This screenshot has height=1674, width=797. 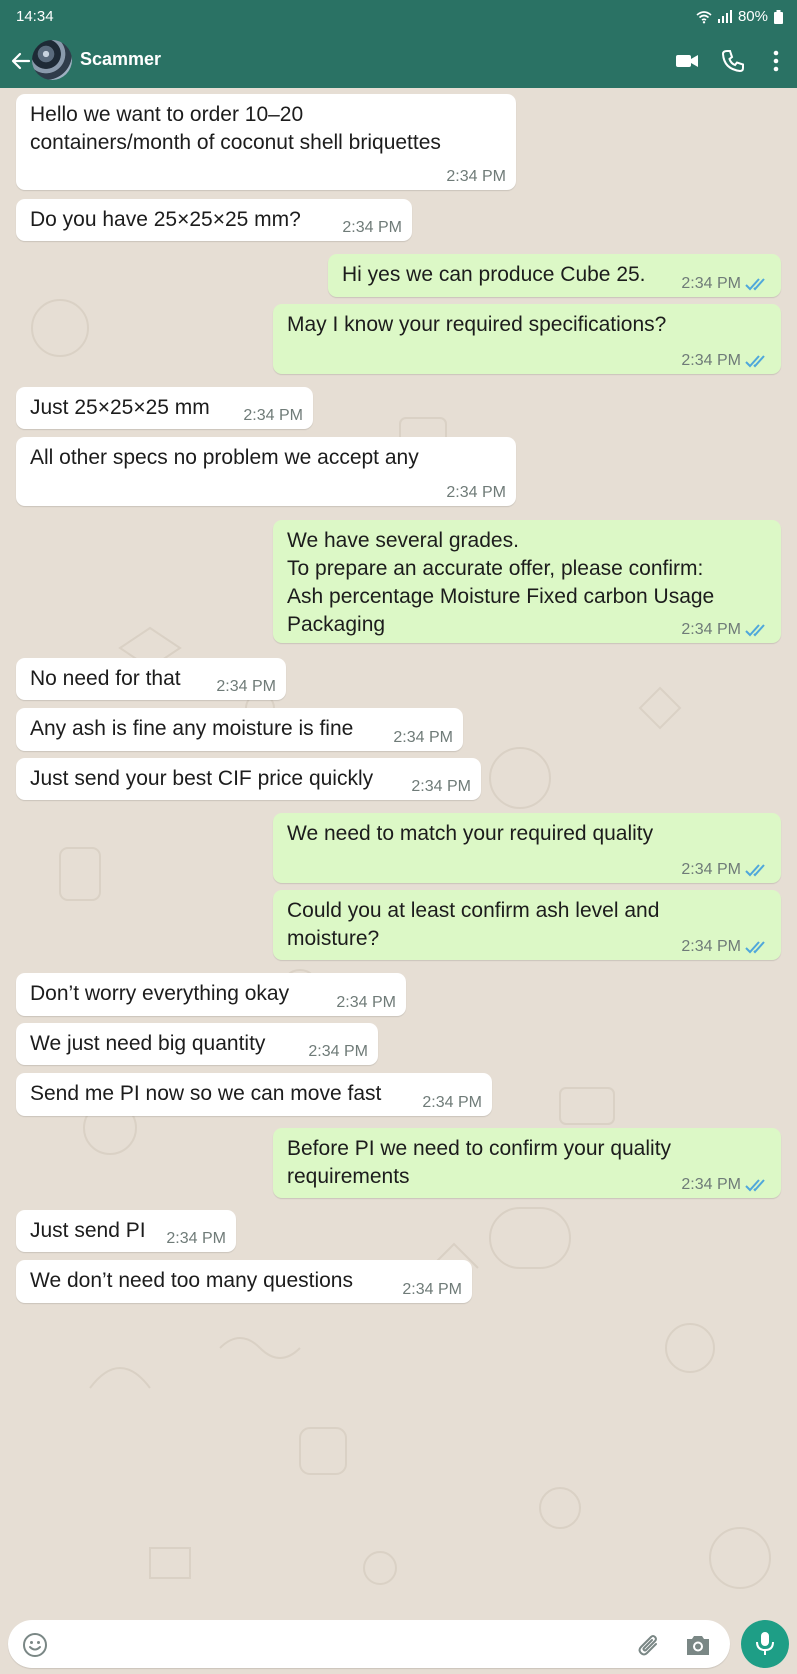 I want to click on message-incoming: We just need big quantity 2:34 PM, so click(x=197, y=1044).